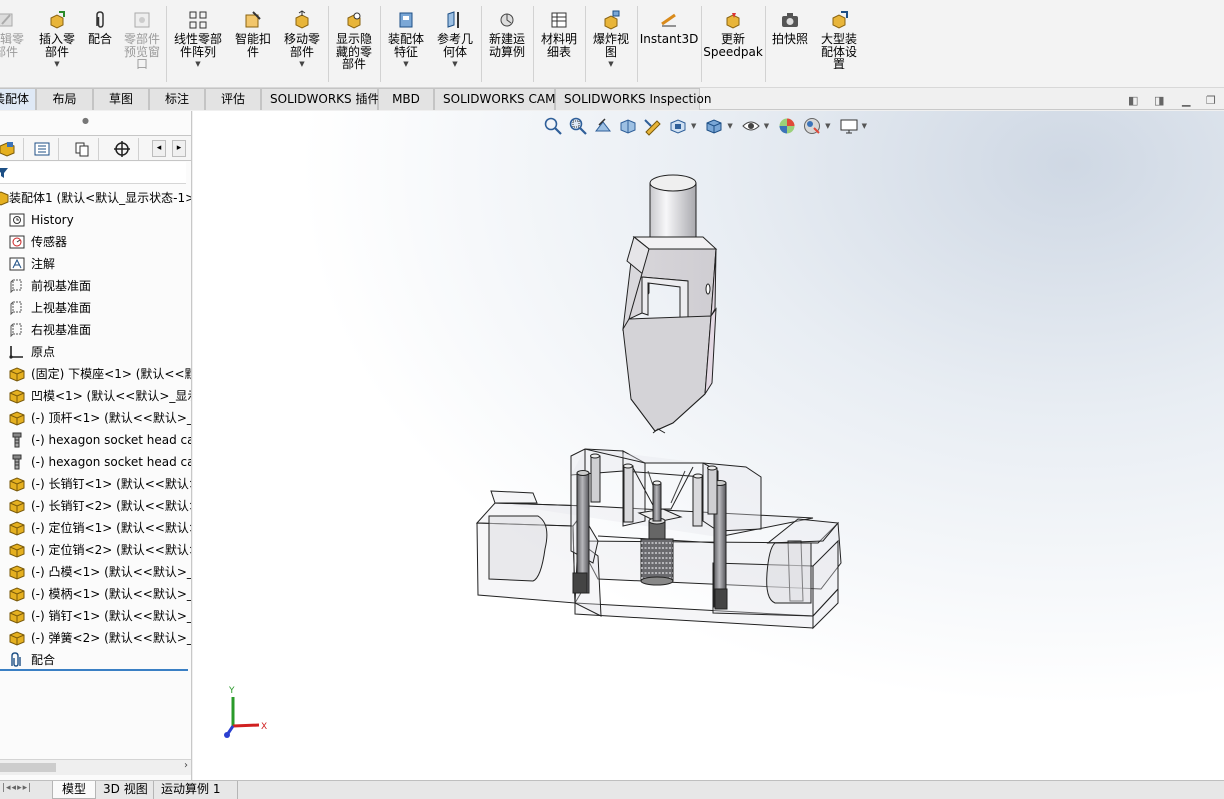 The width and height of the screenshot is (1224, 799). I want to click on instant3d-button: Instant3D, so click(669, 28).